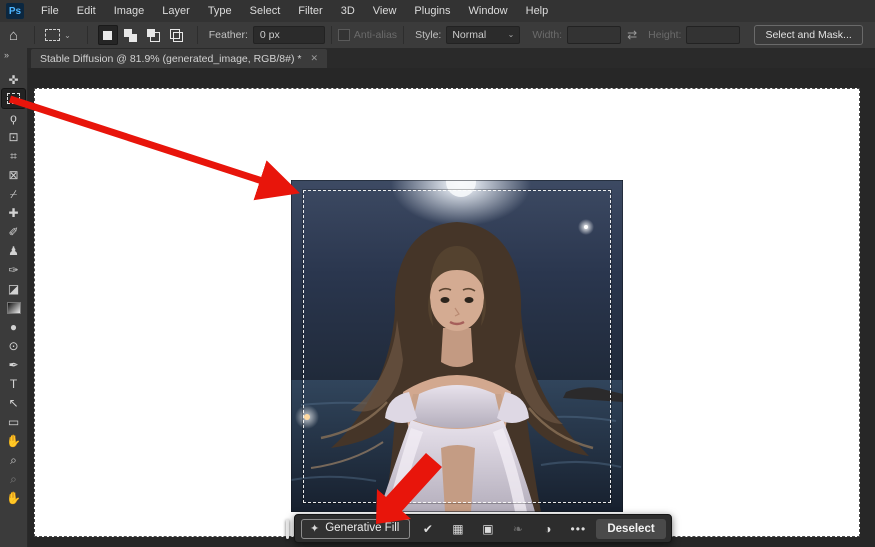  What do you see at coordinates (13, 459) in the screenshot?
I see `zoom-tool: ⌕` at bounding box center [13, 459].